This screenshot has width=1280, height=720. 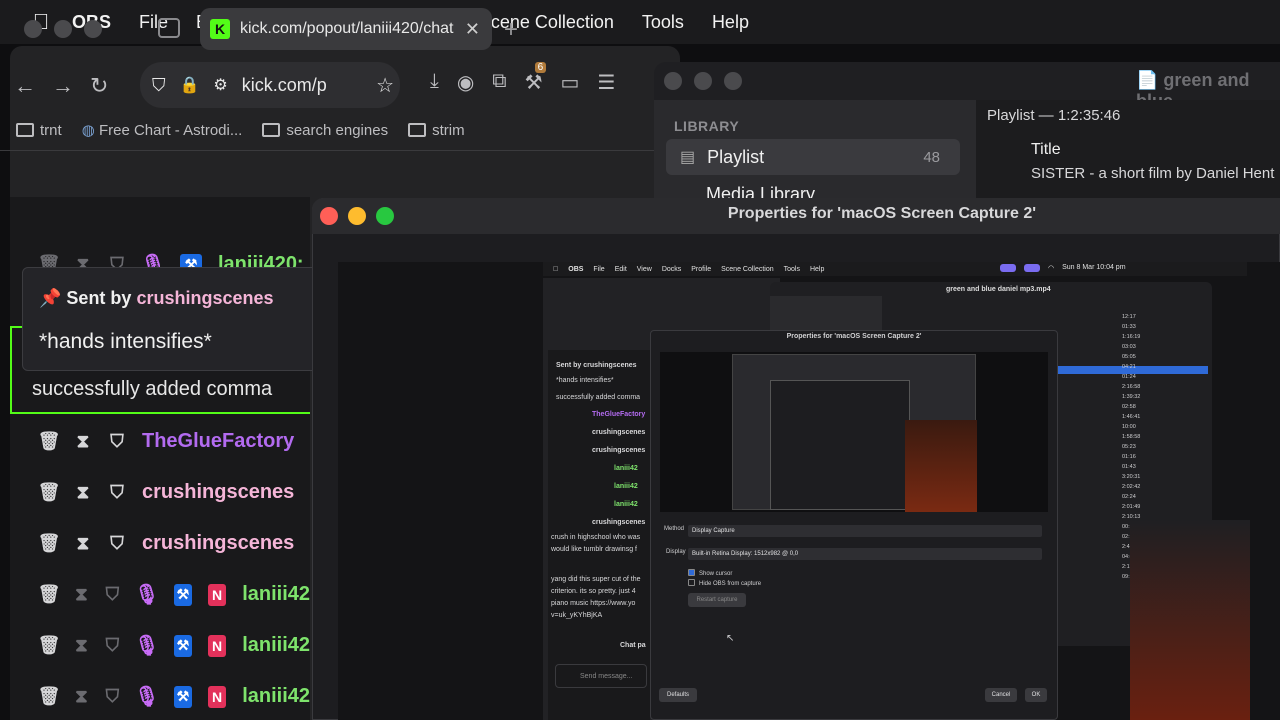 I want to click on extension-badge: 6, so click(x=540, y=67).